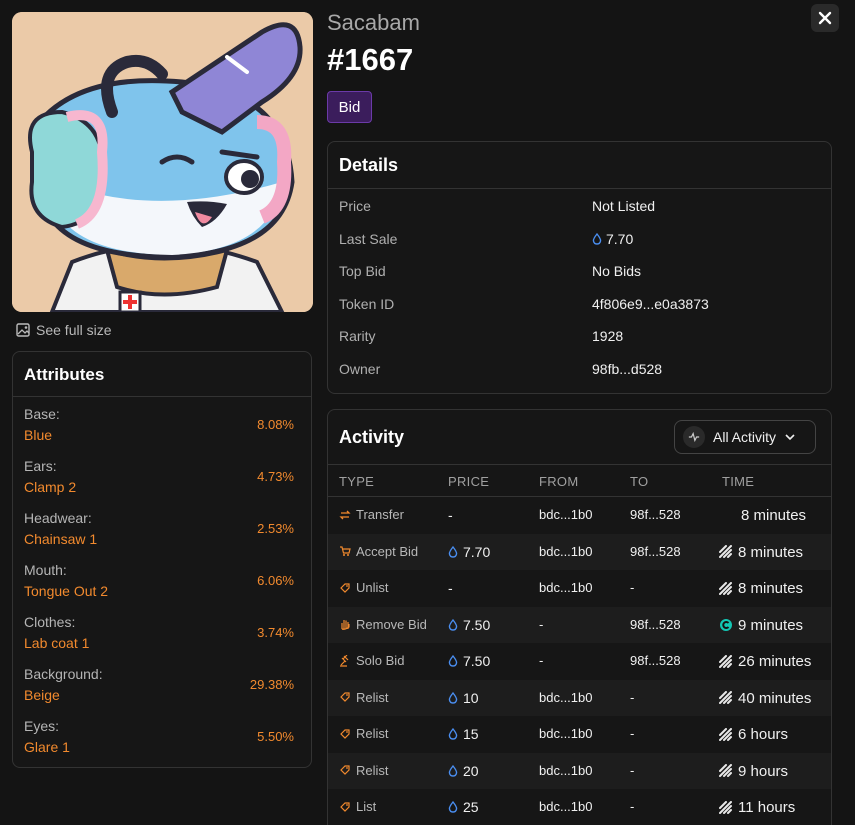  What do you see at coordinates (825, 18) in the screenshot?
I see `close-button` at bounding box center [825, 18].